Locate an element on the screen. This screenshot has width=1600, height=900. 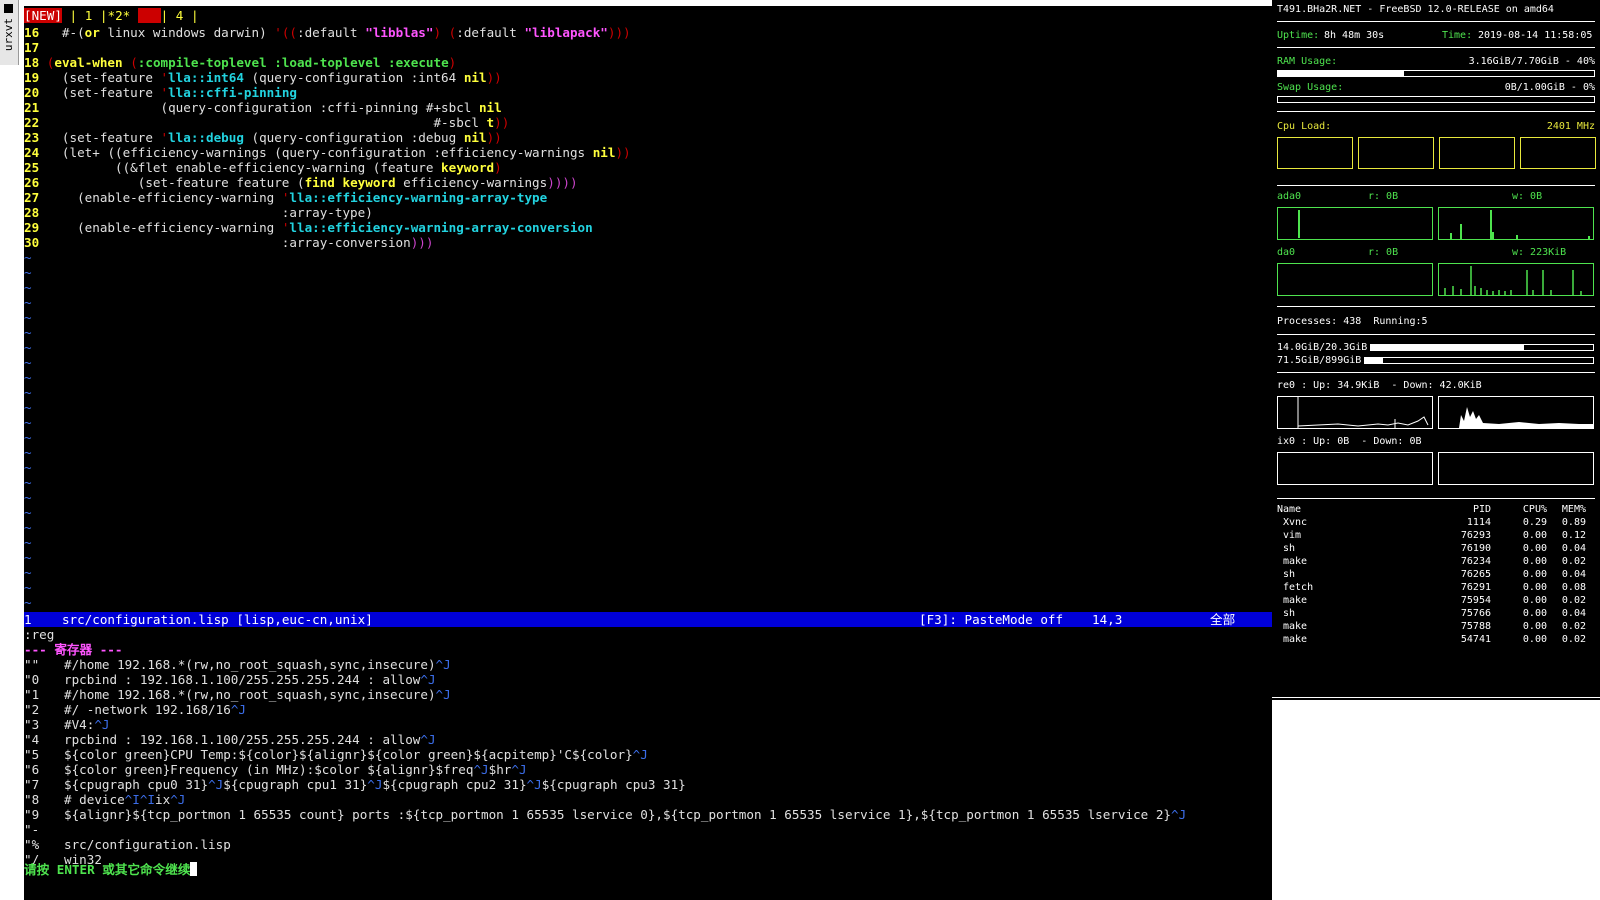
fs1-bar is located at coordinates (1482, 347).